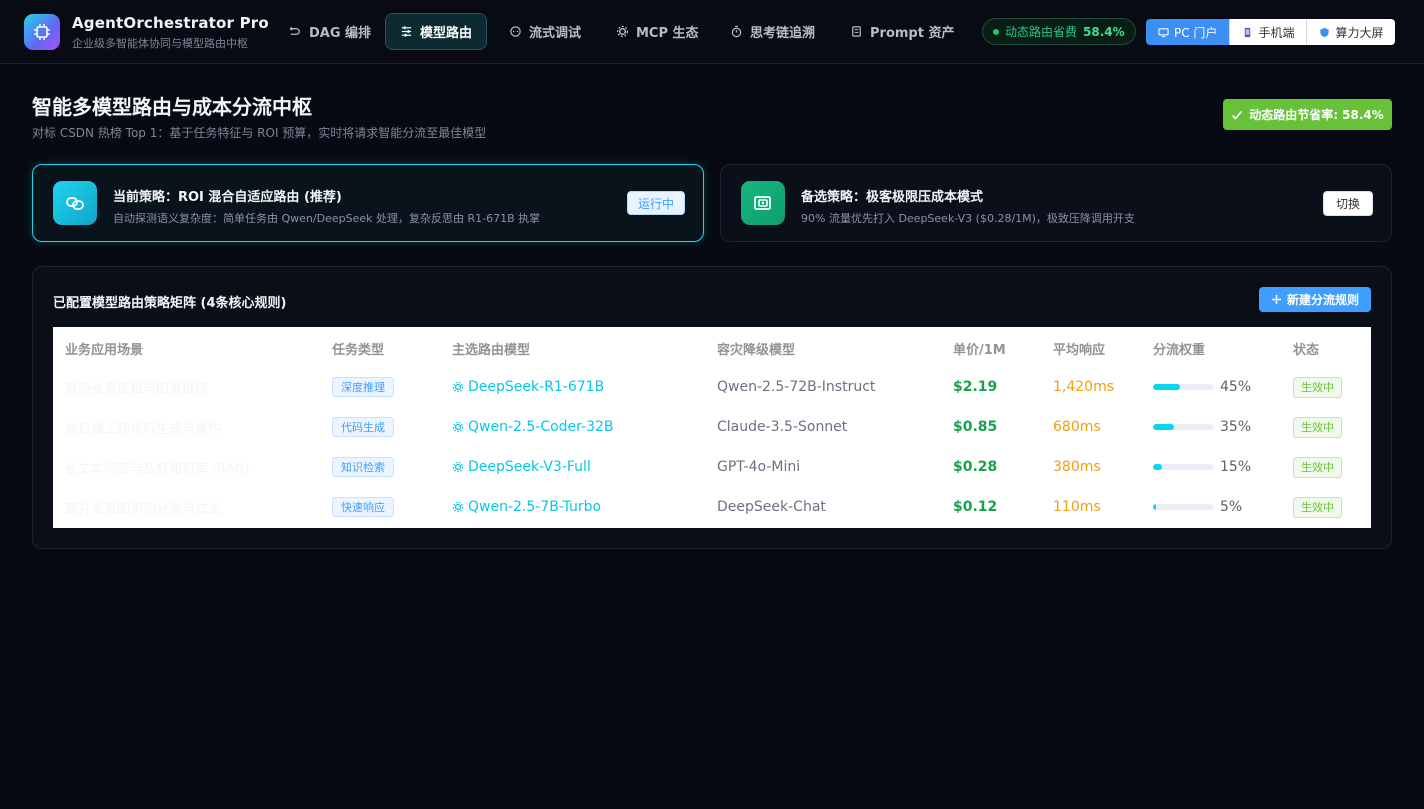 This screenshot has width=1424, height=809. I want to click on primary-model-cell: DeepSeek-R1-671B, so click(528, 387).